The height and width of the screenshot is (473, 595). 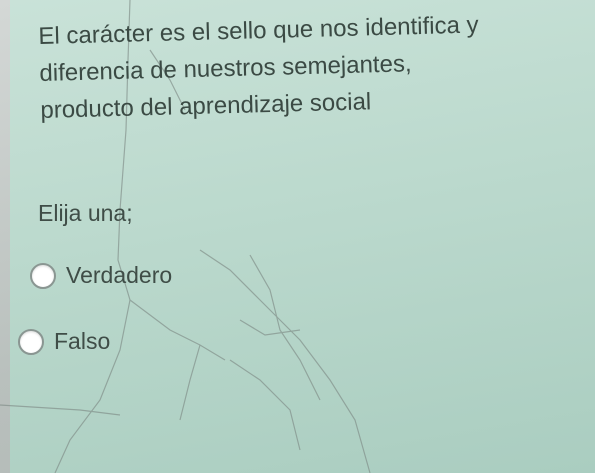 What do you see at coordinates (85, 213) in the screenshot?
I see `answer-prompt: Elija una;` at bounding box center [85, 213].